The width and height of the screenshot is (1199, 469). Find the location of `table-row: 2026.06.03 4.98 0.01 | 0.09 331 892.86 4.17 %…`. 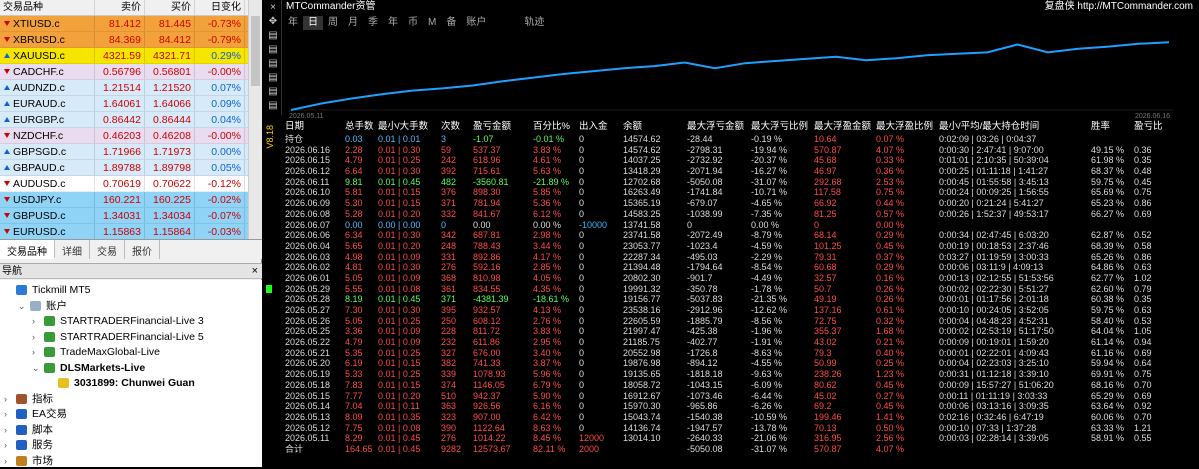

table-row: 2026.06.03 4.98 0.01 | 0.09 331 892.86 4.17 %… is located at coordinates (733, 257).